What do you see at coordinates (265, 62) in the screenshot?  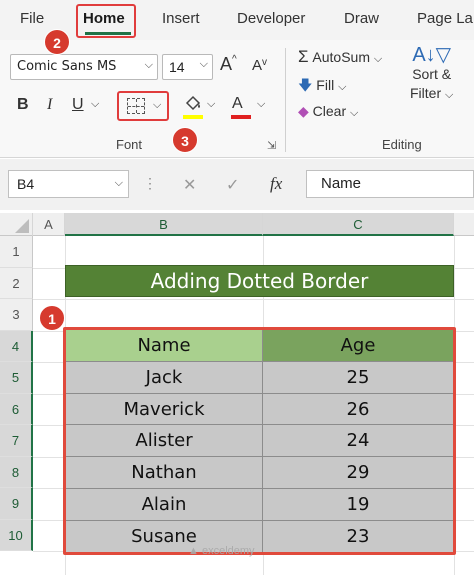 I see `caret-down-icon: v` at bounding box center [265, 62].